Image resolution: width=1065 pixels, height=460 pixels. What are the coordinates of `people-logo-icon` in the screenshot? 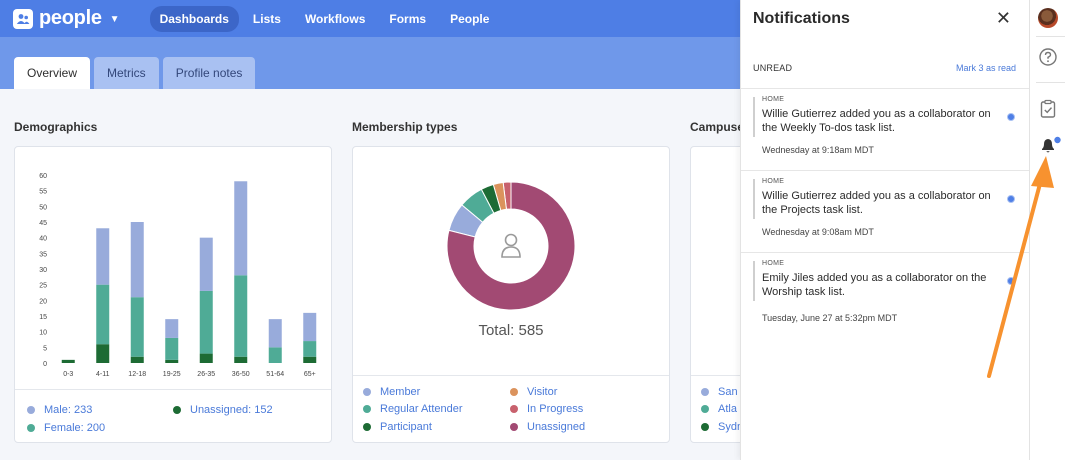 It's located at (23, 18).